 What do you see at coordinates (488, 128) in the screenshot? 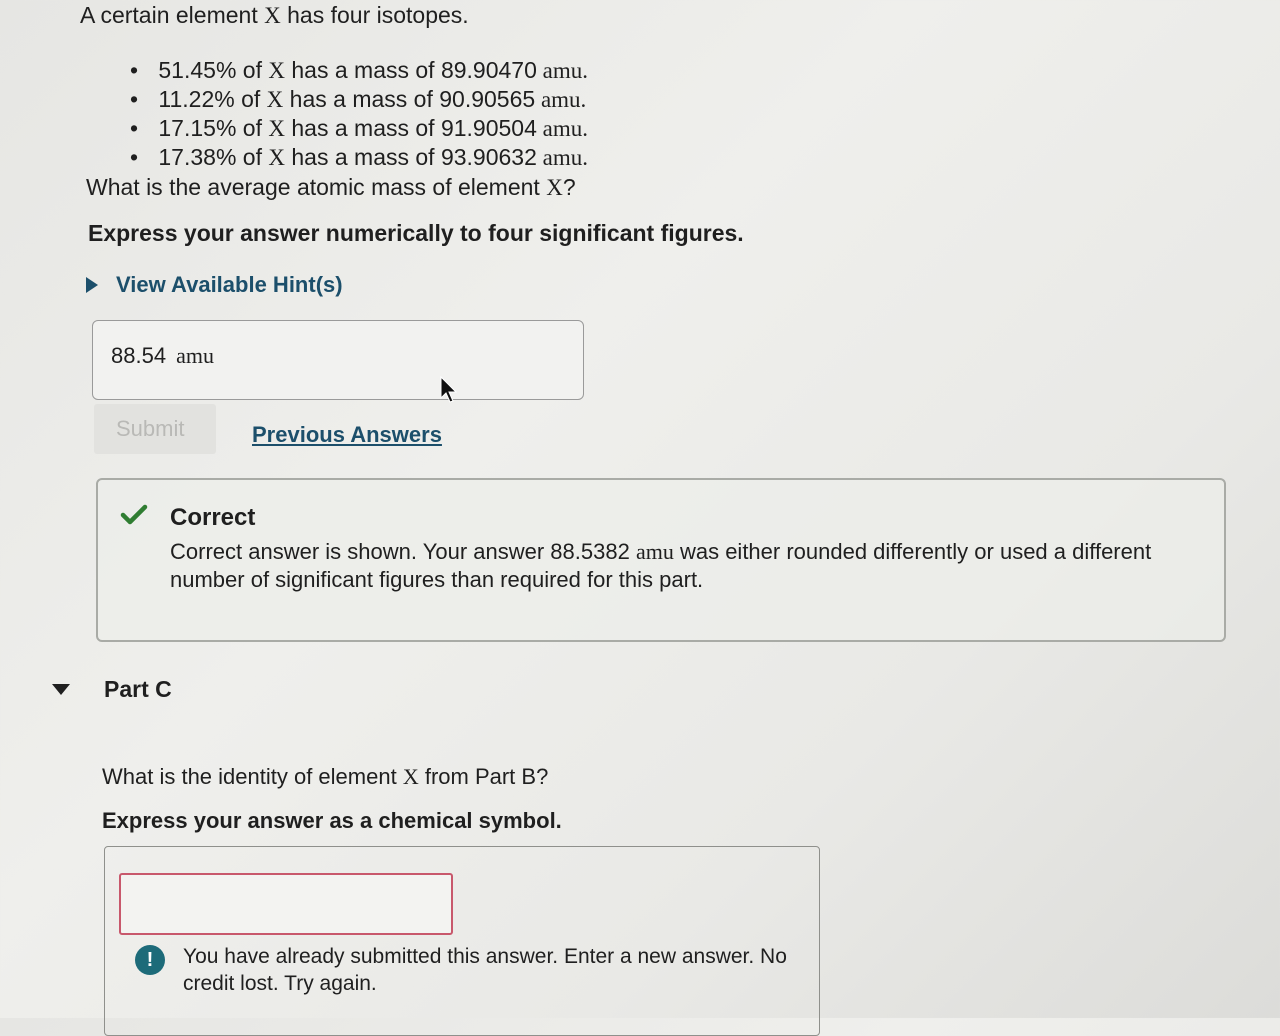
I see `isotope-mass: 91.90504` at bounding box center [488, 128].